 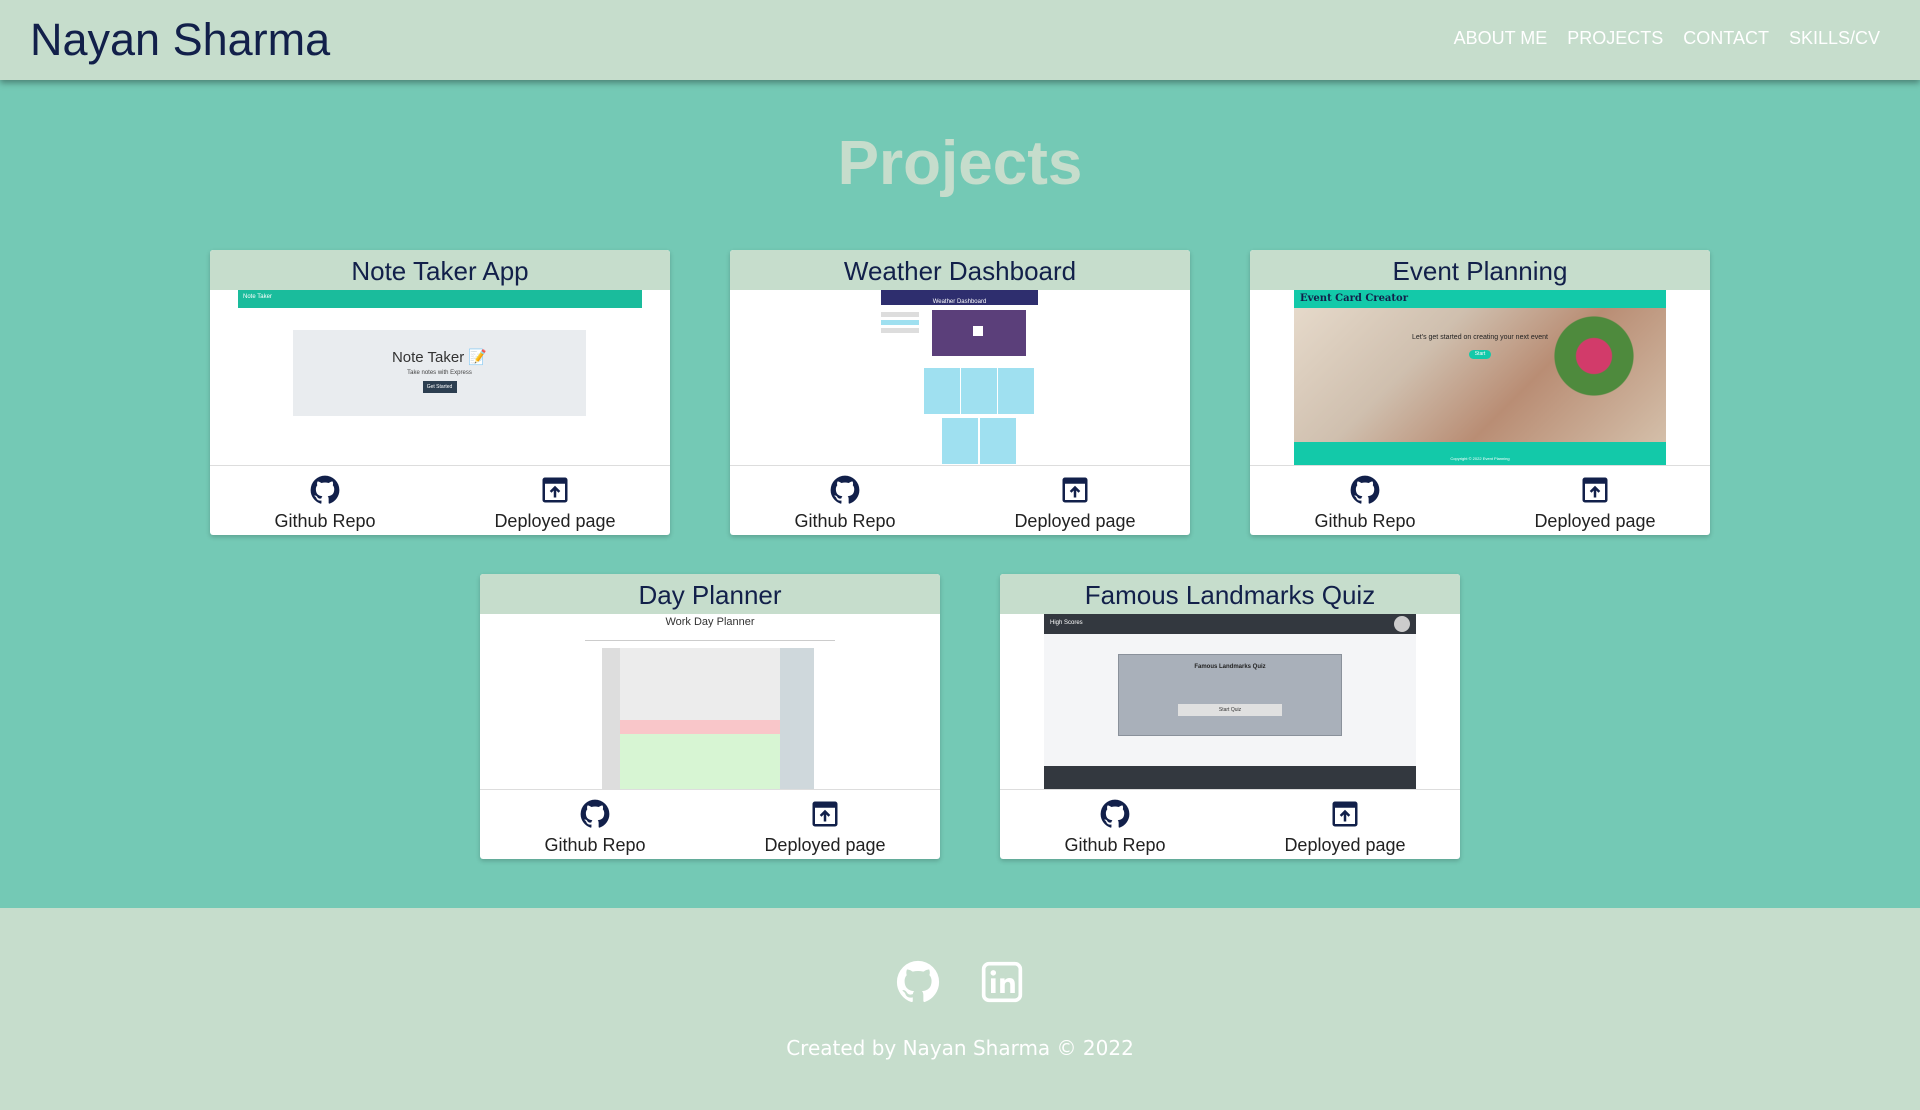 I want to click on project-title: Famous Landmarks Quiz, so click(x=1230, y=594).